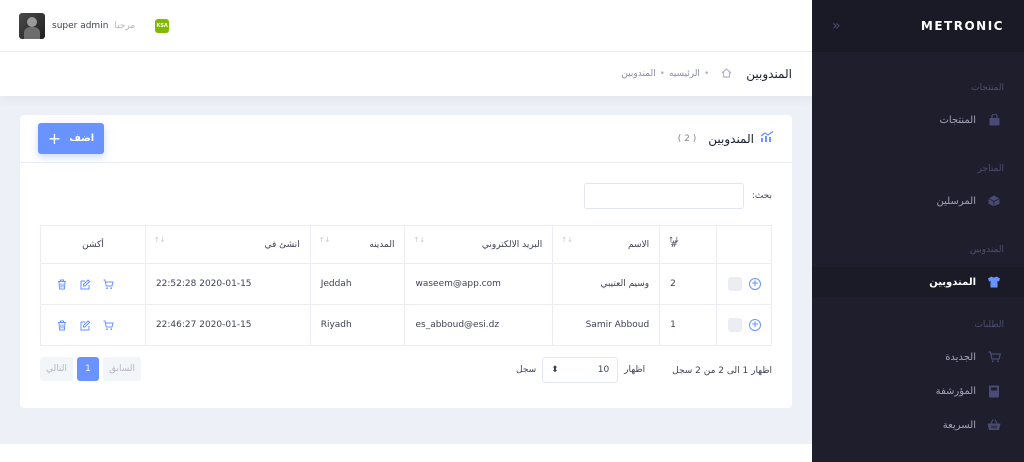 The width and height of the screenshot is (1024, 462). What do you see at coordinates (606, 244) in the screenshot?
I see `column-header-name: الاسم ↓↑` at bounding box center [606, 244].